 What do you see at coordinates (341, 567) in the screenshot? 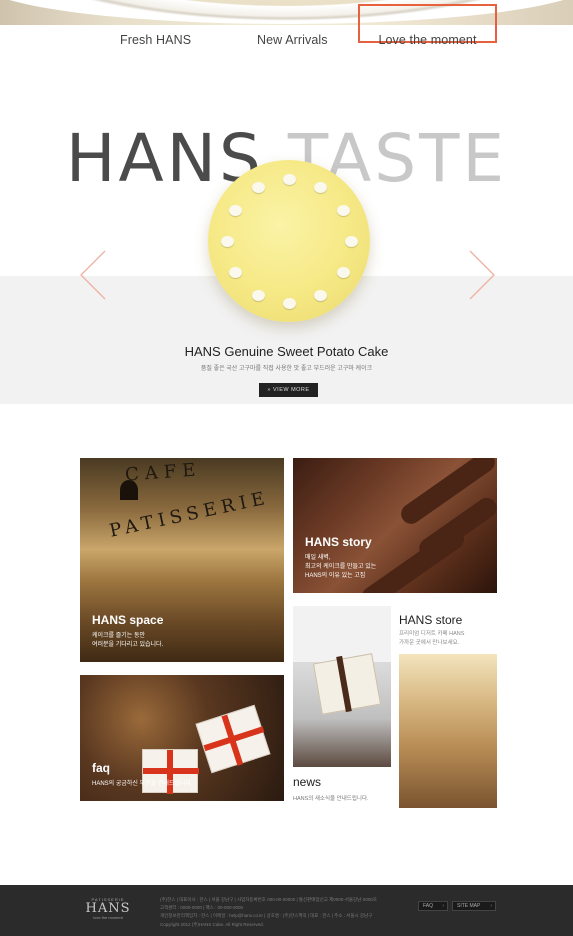
I see `hans-story-line-2: 최고의 케이크를 만들고 있는` at bounding box center [341, 567].